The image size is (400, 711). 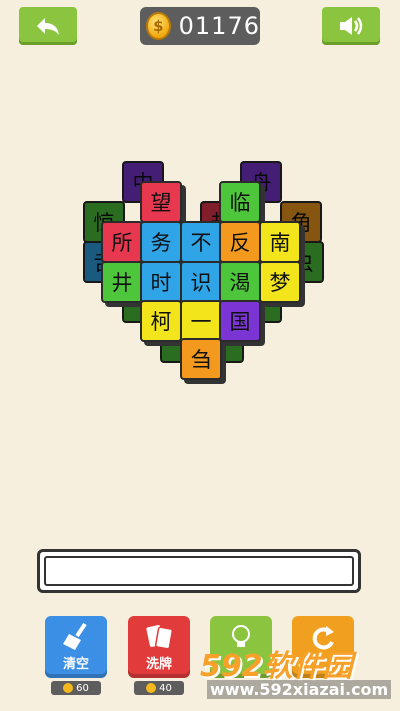 I want to click on speaker-icon, so click(x=351, y=26).